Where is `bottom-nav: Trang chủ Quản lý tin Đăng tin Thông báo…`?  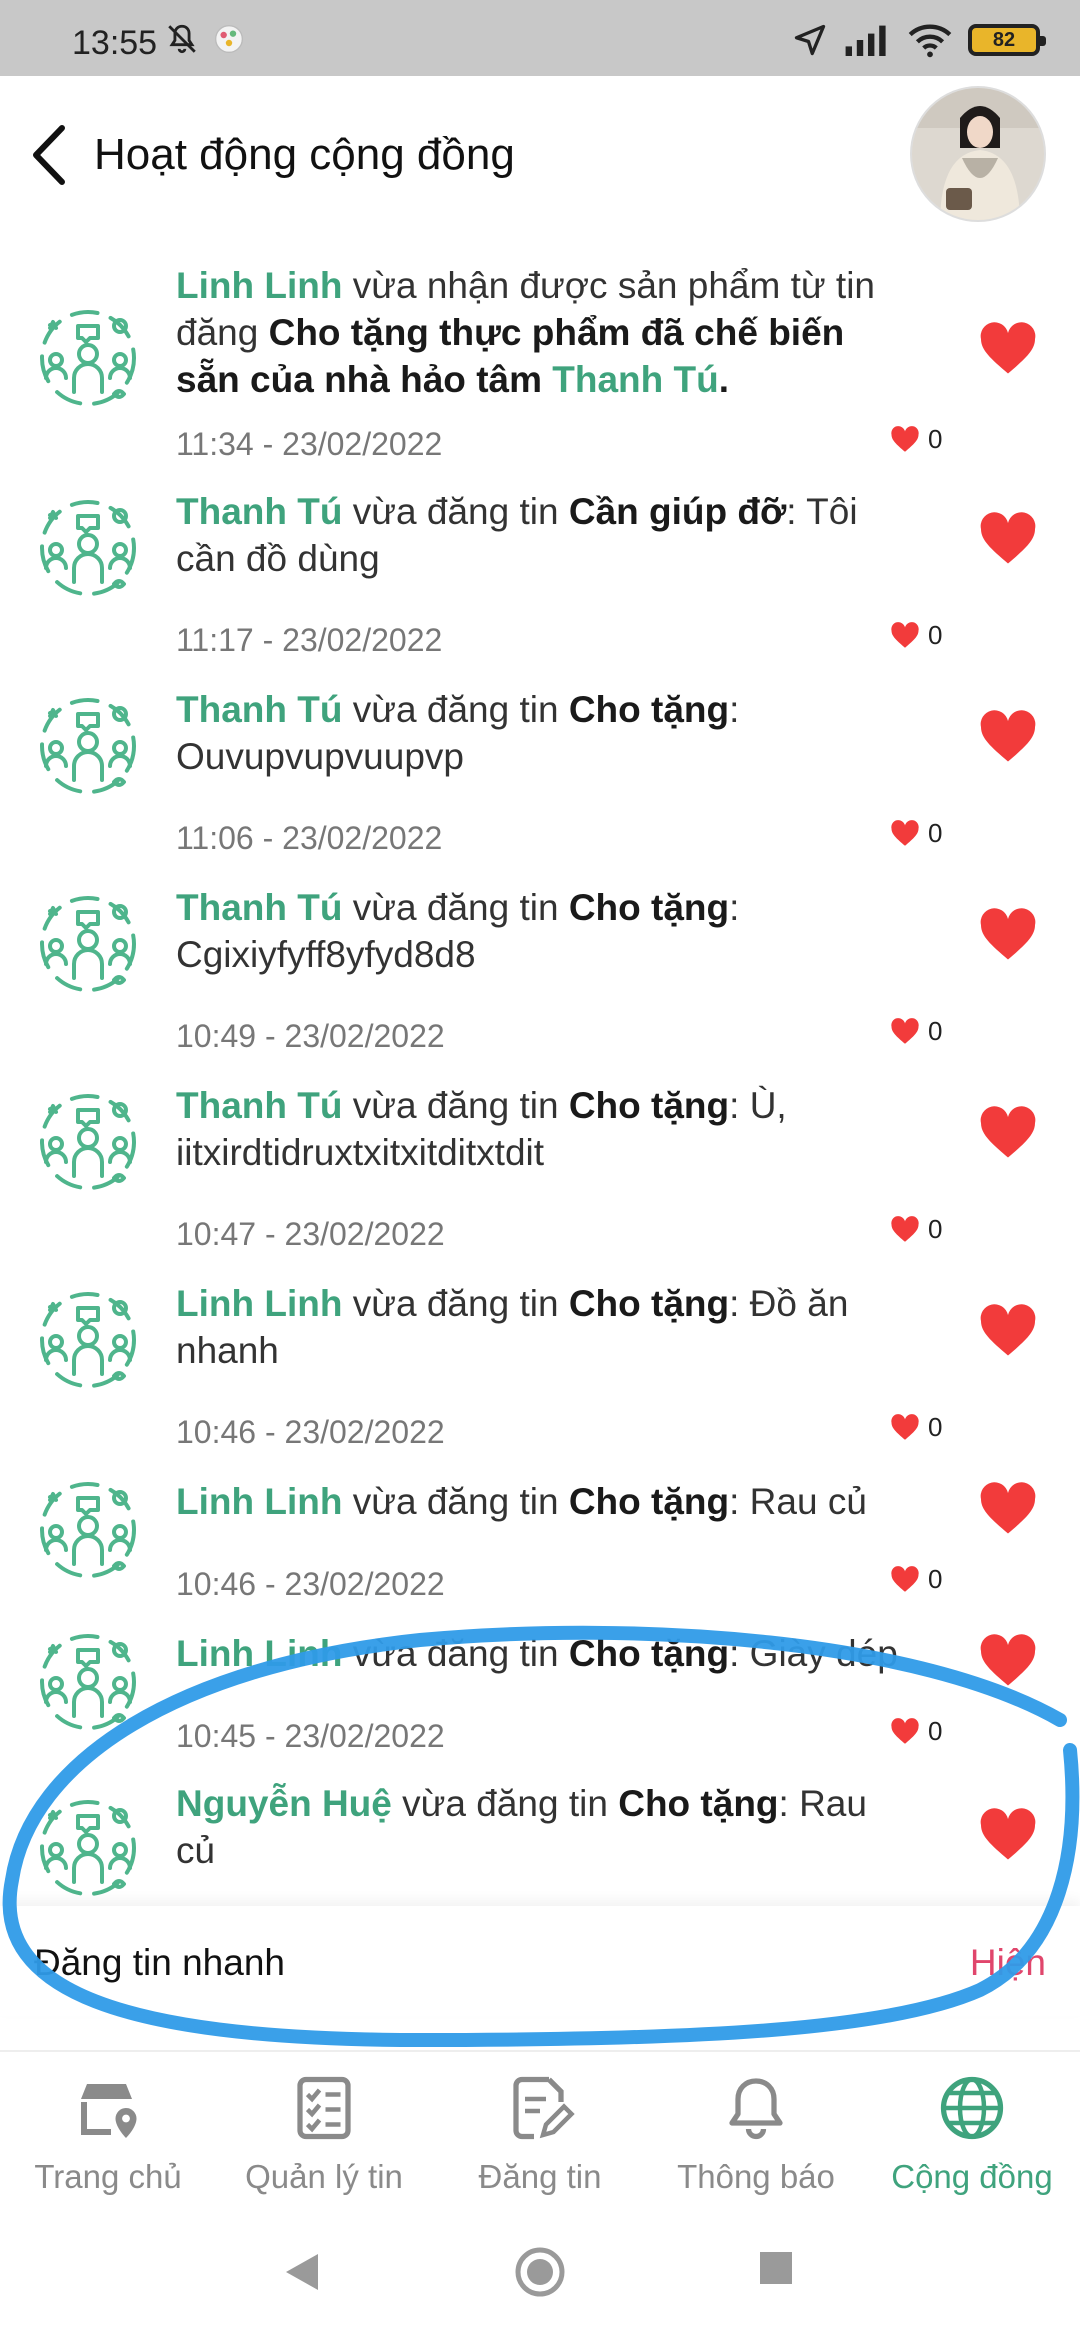
bottom-nav: Trang chủ Quản lý tin Đăng tin Thông báo… is located at coordinates (540, 2130).